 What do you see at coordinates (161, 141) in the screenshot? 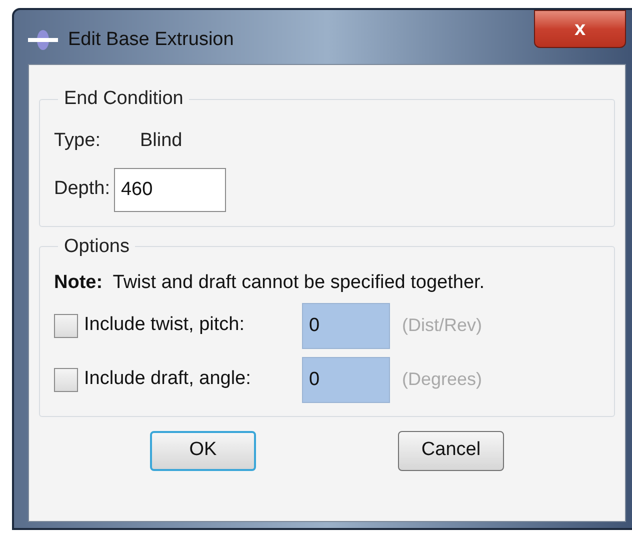
I see `type-value: Blind` at bounding box center [161, 141].